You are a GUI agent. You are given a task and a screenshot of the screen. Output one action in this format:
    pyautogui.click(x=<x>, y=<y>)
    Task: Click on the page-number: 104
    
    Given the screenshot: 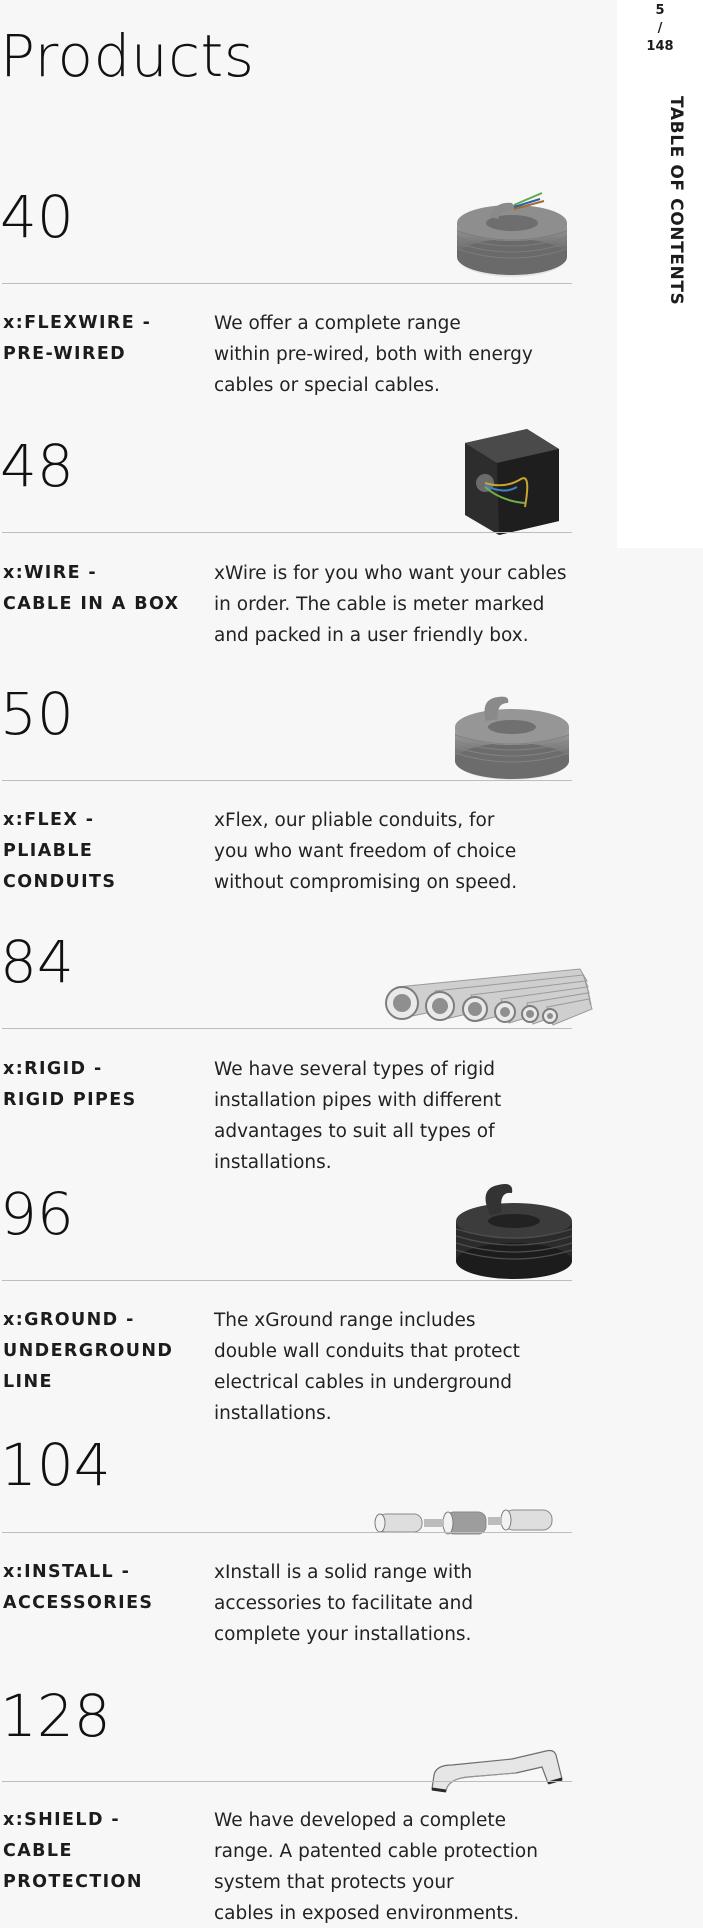 What is the action you would take?
    pyautogui.click(x=55, y=1465)
    